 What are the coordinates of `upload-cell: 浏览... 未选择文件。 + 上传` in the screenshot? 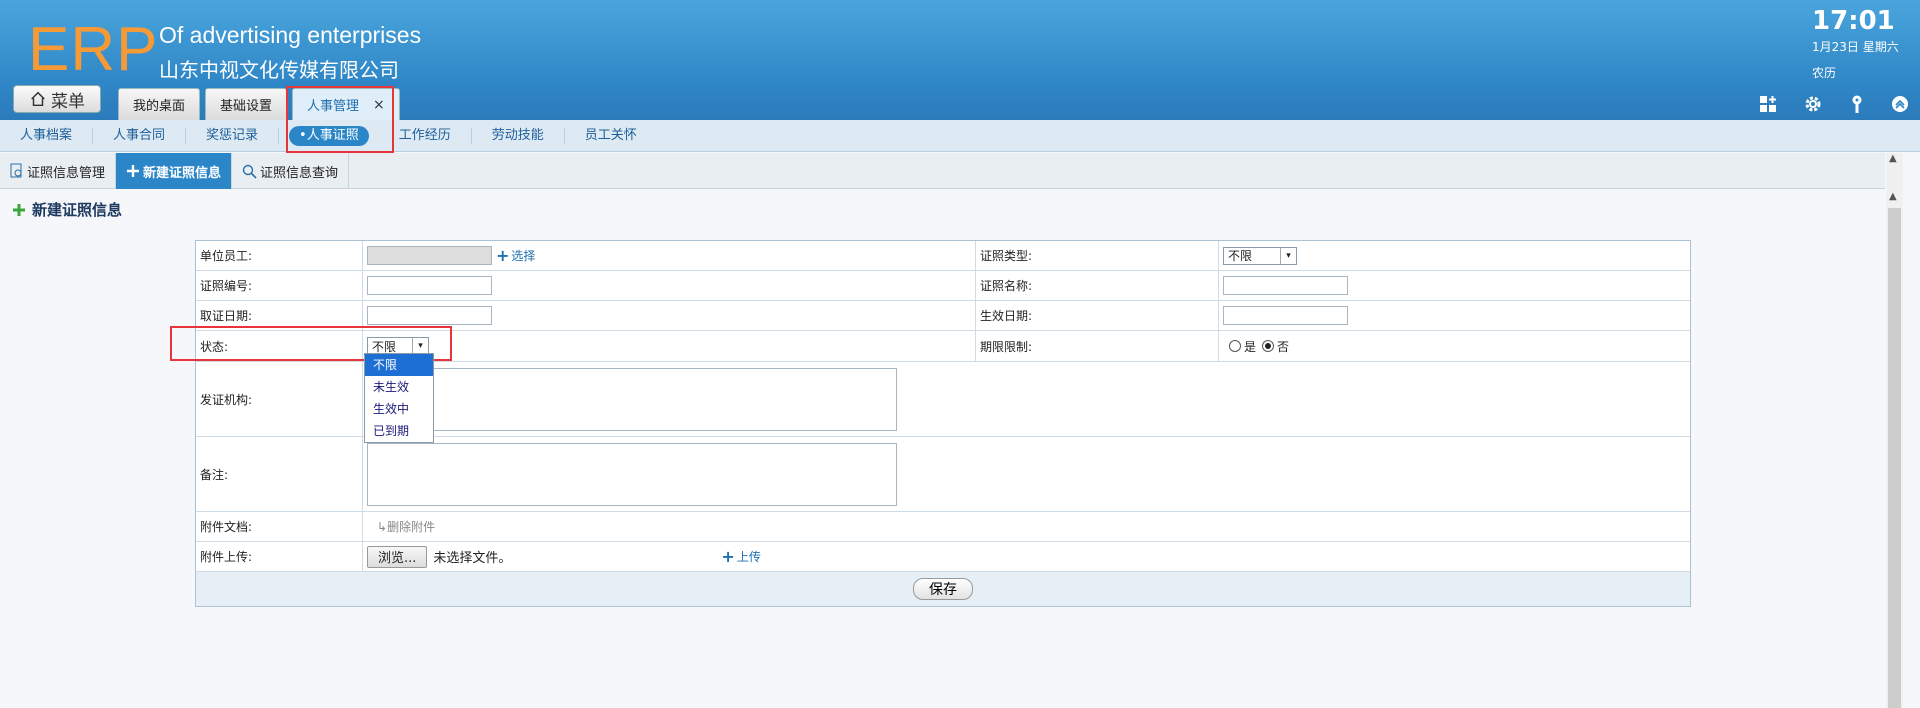 It's located at (1026, 556).